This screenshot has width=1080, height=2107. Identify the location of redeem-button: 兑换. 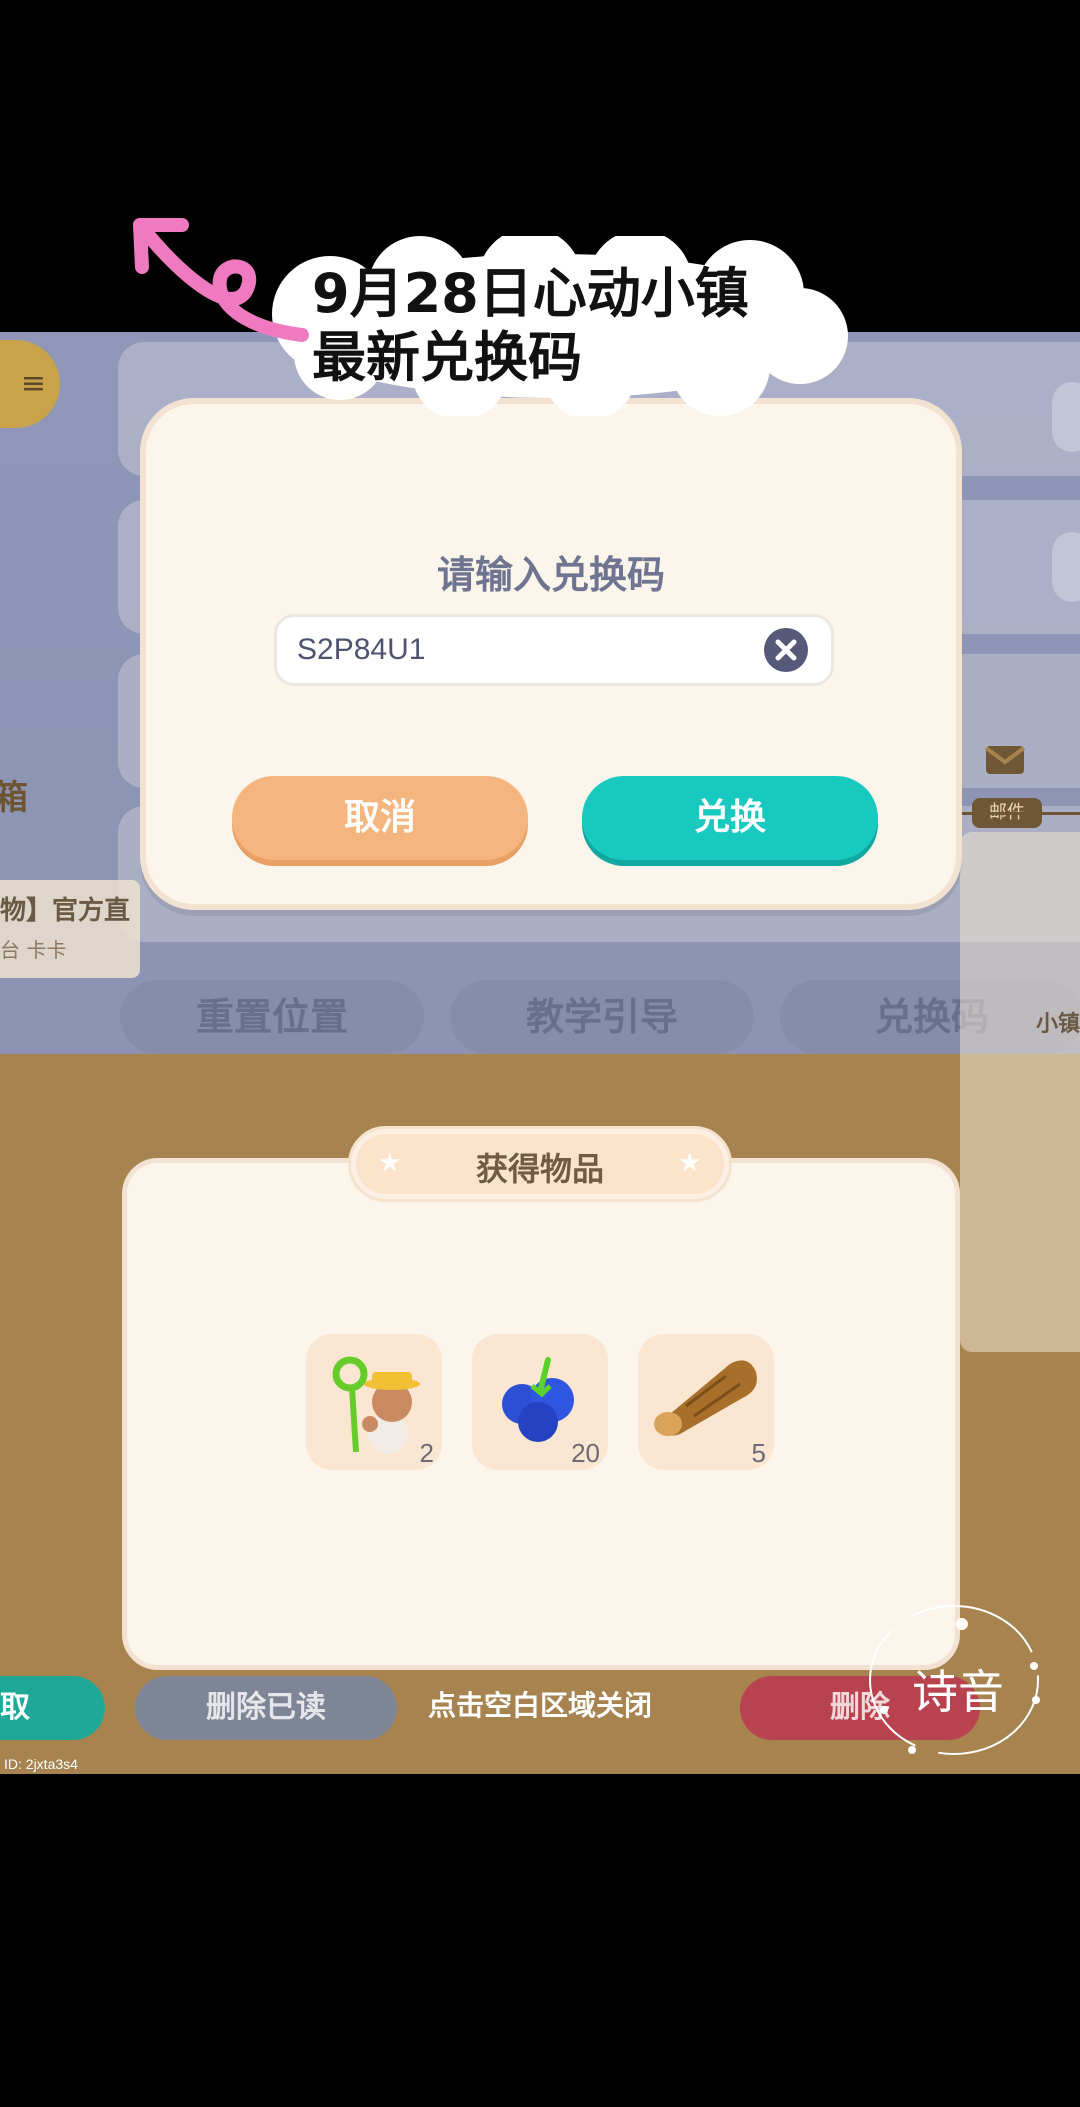
(730, 818).